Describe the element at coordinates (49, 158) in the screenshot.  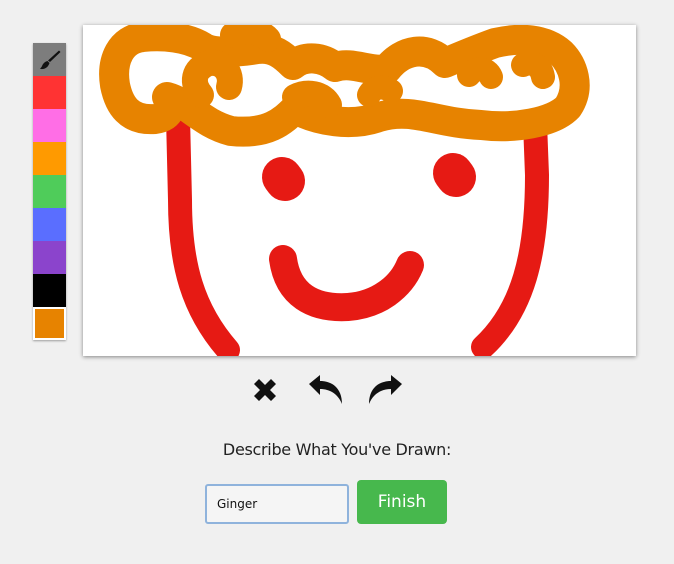
I see `color-swatch-orange` at that location.